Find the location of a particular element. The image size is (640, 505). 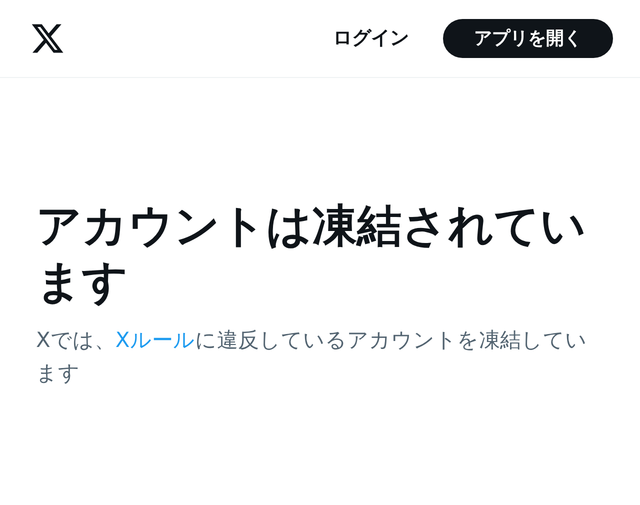

open-app-button: アプリを開く is located at coordinates (528, 38).